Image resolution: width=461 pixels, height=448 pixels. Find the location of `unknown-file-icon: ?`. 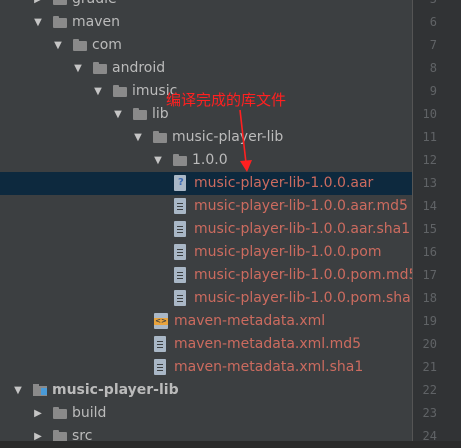

unknown-file-icon: ? is located at coordinates (180, 183).